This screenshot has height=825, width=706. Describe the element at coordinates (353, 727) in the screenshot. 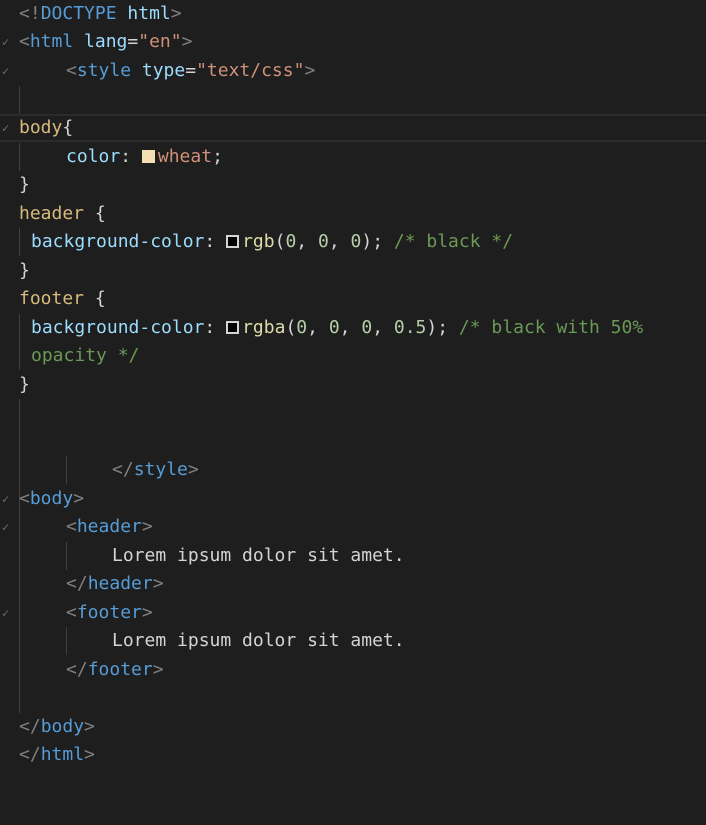

I see `code-line-26: </body>` at that location.